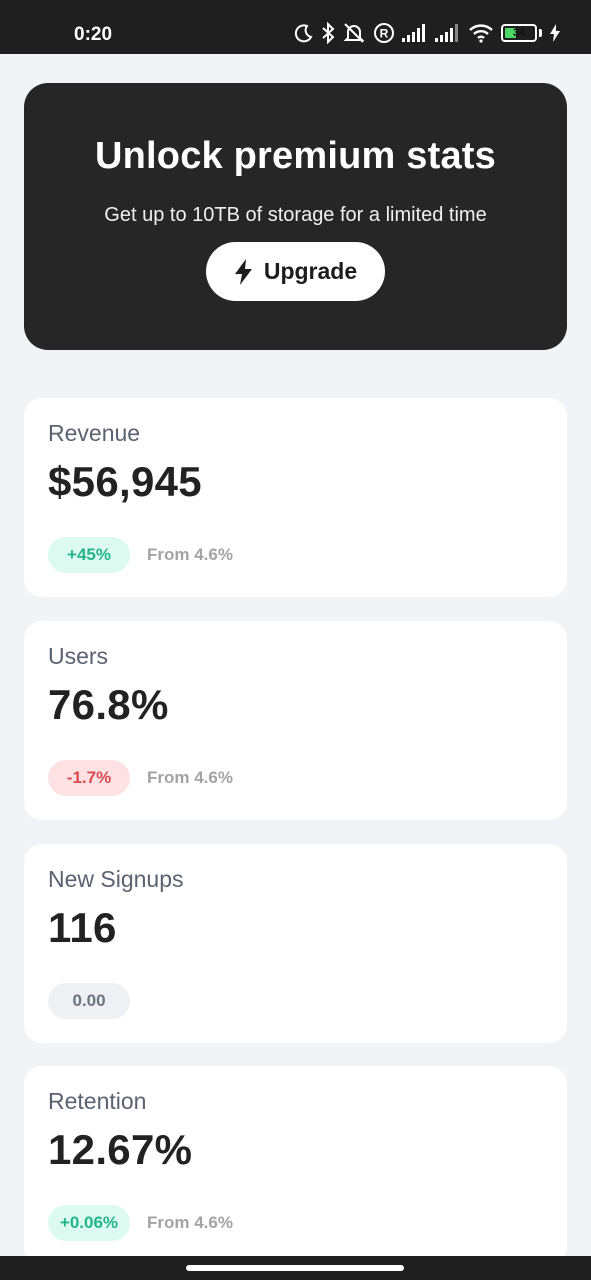 This screenshot has height=1280, width=591. I want to click on upgrade-button: Upgrade, so click(295, 271).